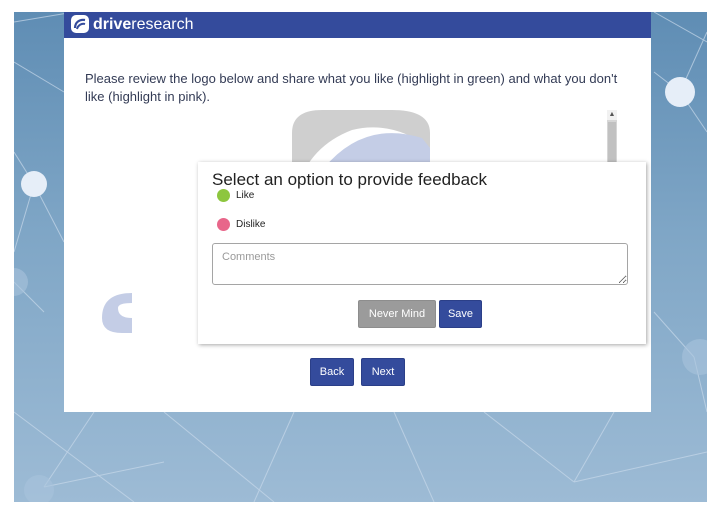 The width and height of the screenshot is (721, 512). Describe the element at coordinates (162, 24) in the screenshot. I see `brand-suffix: research` at that location.